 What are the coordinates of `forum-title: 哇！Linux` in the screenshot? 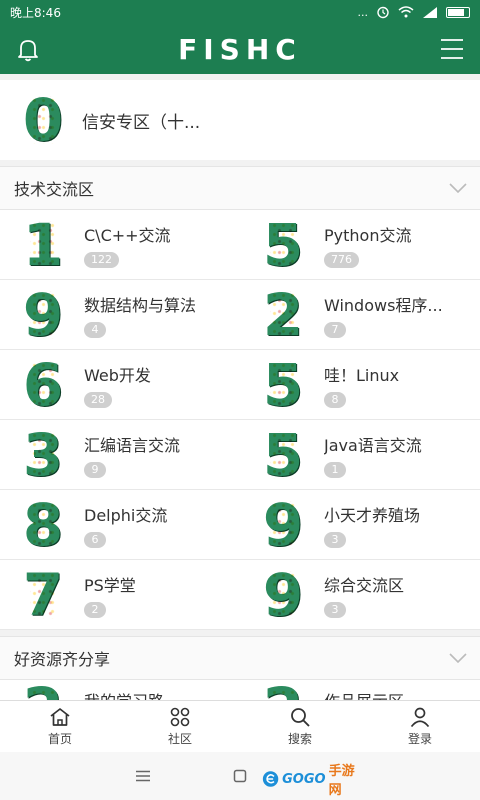 It's located at (362, 375).